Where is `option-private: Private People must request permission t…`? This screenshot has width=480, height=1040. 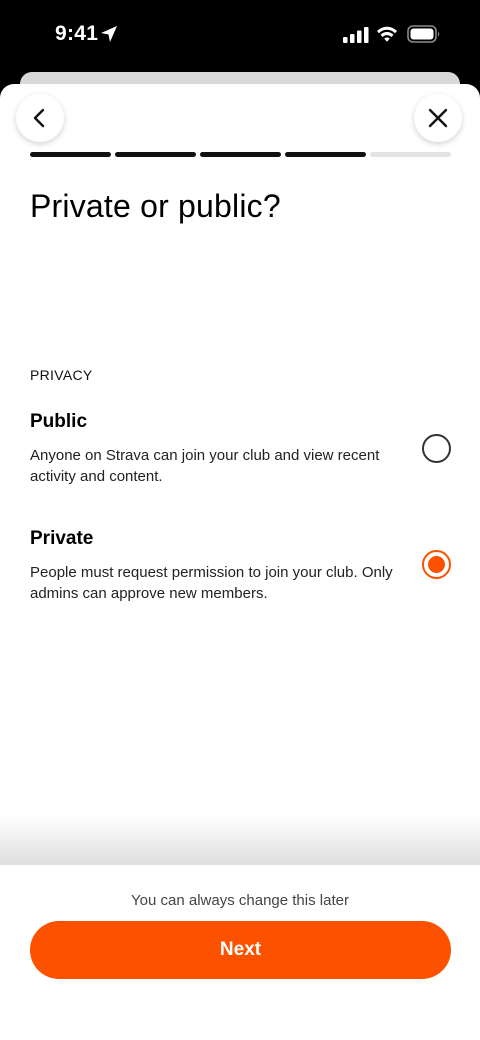 option-private: Private People must request permission t… is located at coordinates (245, 566).